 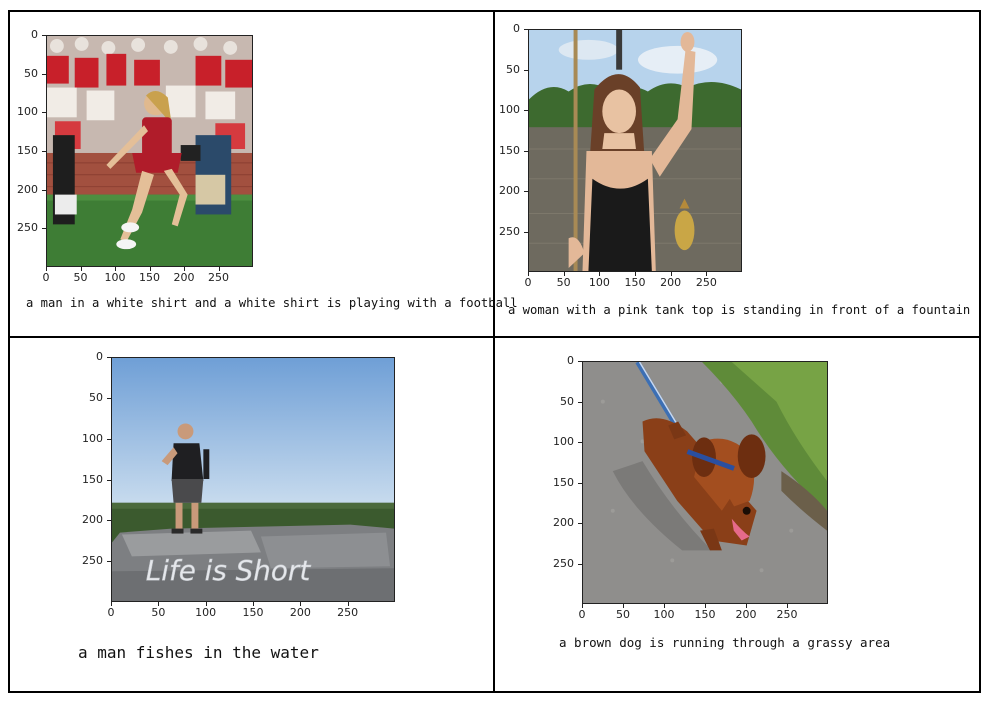 What do you see at coordinates (198, 652) in the screenshot?
I see `caption-text: a man fishes in the water` at bounding box center [198, 652].